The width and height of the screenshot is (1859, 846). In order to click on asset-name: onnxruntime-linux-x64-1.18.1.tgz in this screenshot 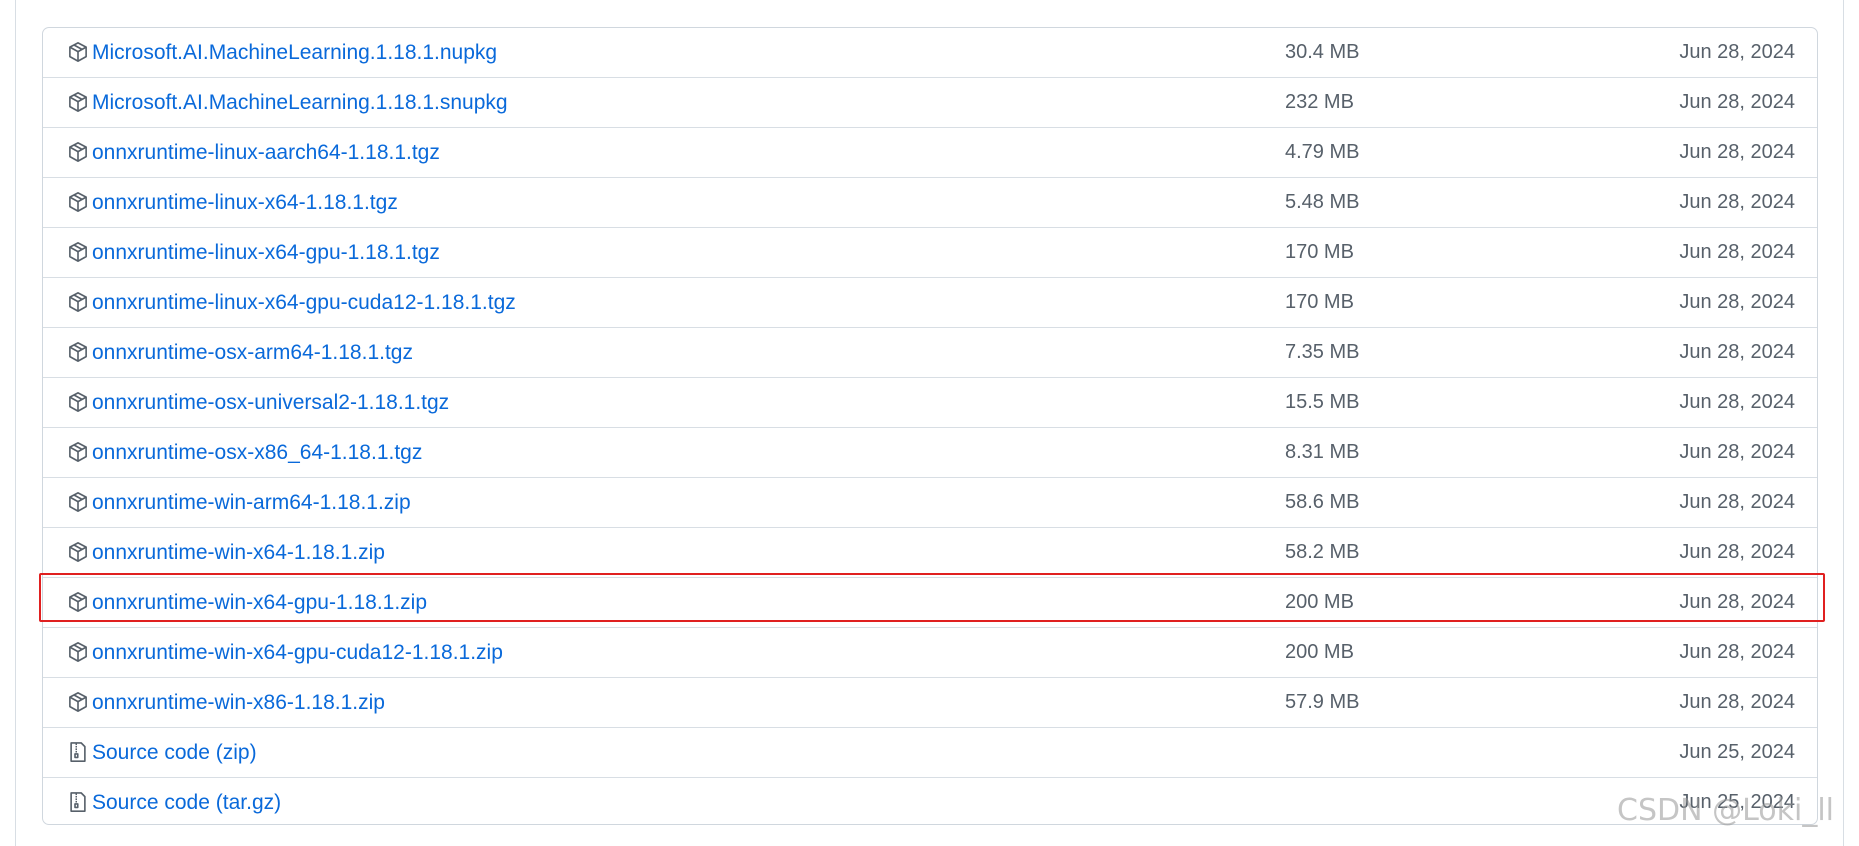, I will do `click(245, 202)`.